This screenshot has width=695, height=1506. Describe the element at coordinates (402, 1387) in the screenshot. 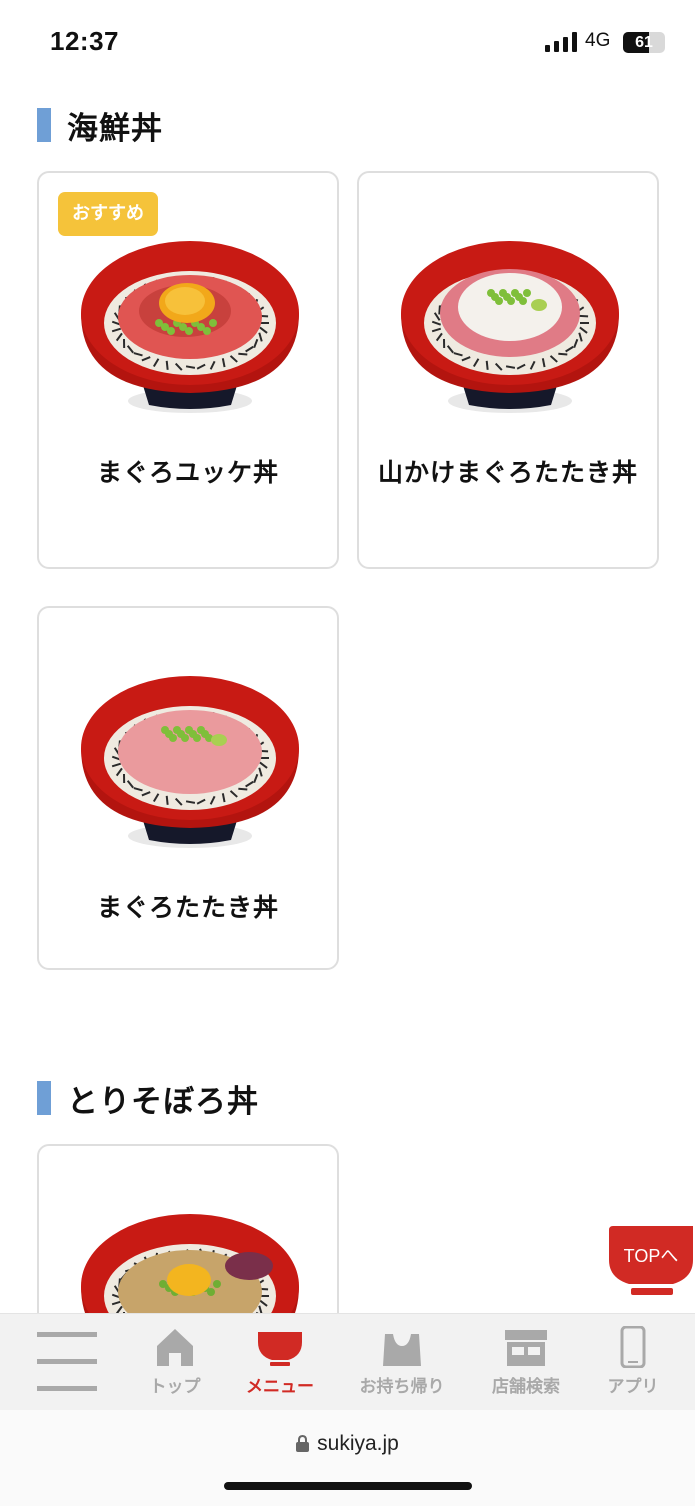

I see `nav-label: お持ち帰り` at that location.